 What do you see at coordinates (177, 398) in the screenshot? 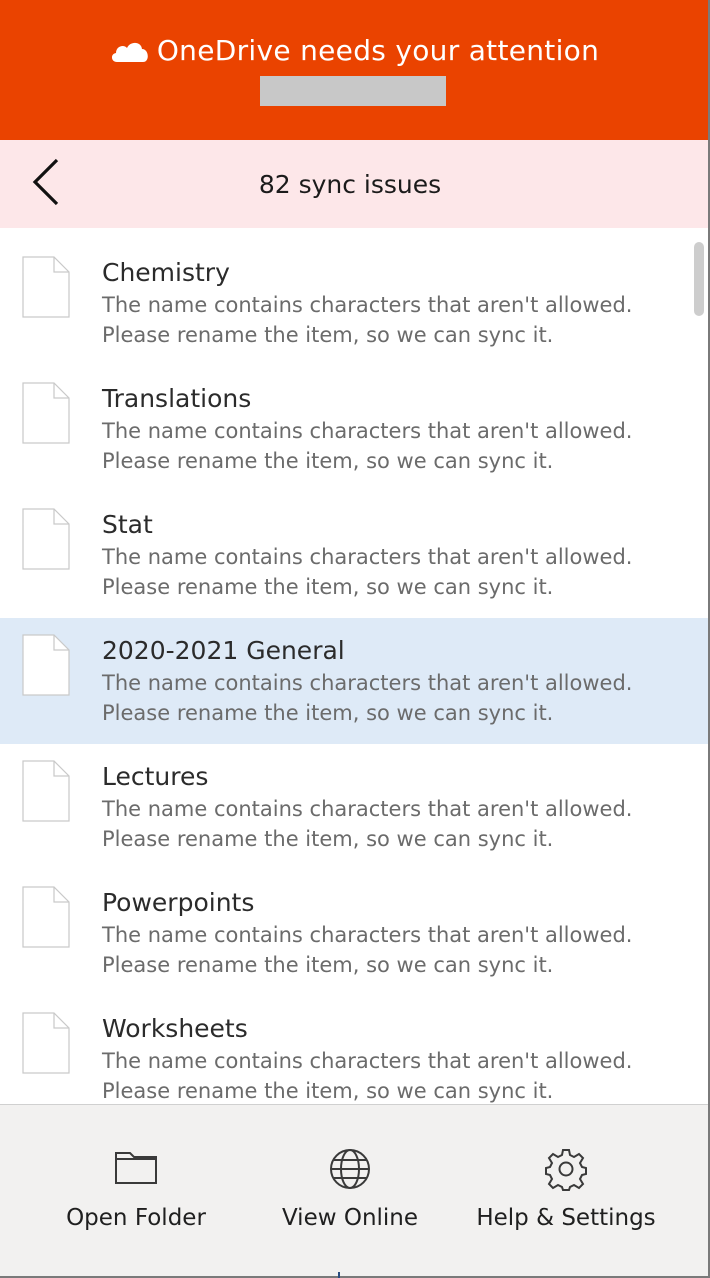
I see `item-name: Translations` at bounding box center [177, 398].